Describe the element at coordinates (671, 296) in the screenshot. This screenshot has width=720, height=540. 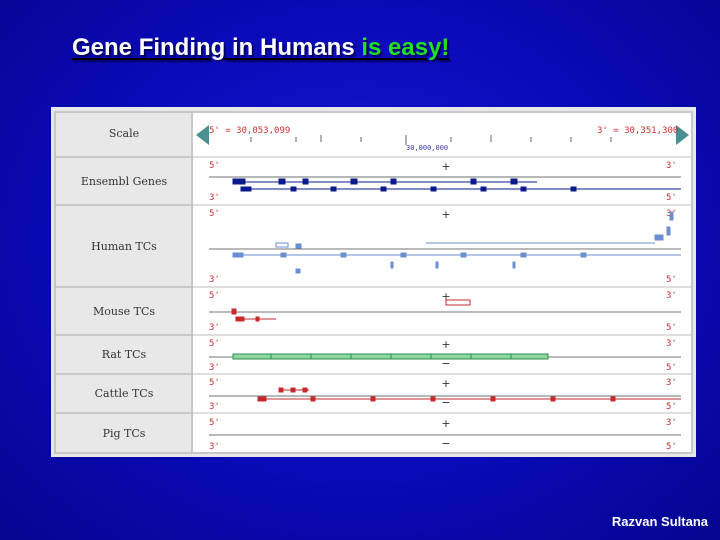
I see `mouse-3prime-top: 3'` at that location.